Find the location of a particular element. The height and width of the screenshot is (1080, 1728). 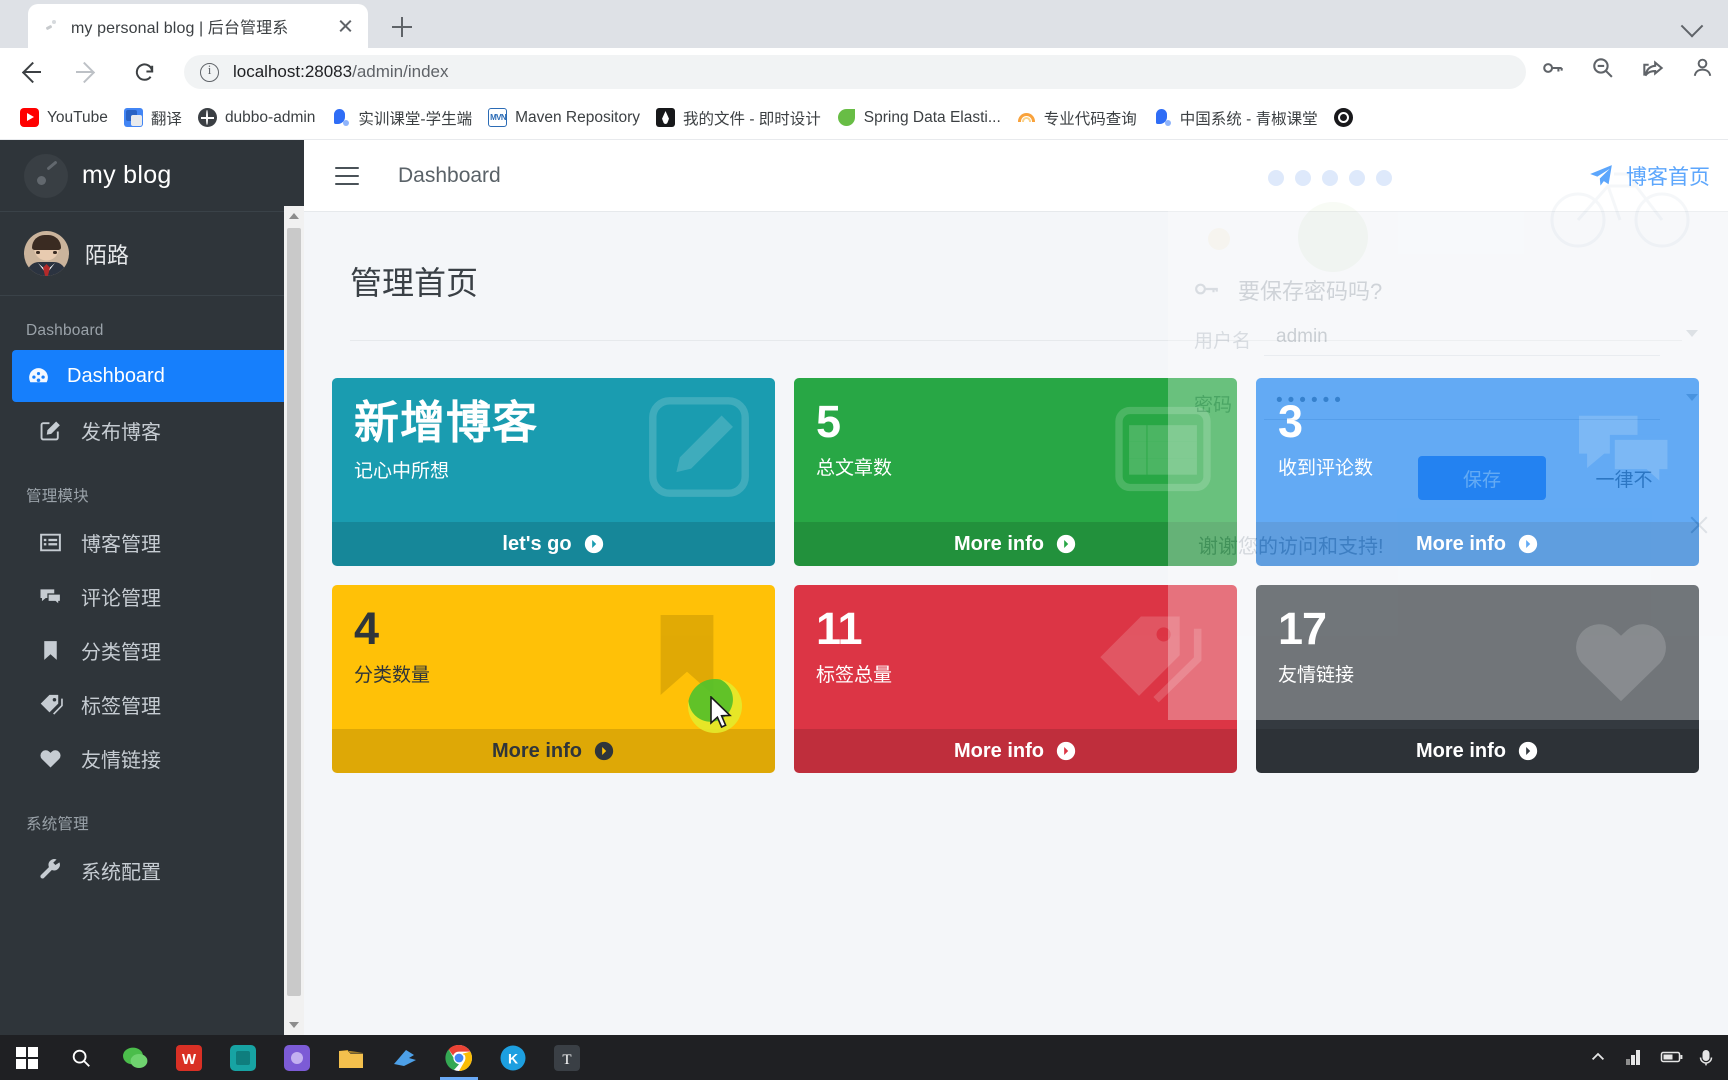

blog-home-link: 博客首页 is located at coordinates (1648, 176).